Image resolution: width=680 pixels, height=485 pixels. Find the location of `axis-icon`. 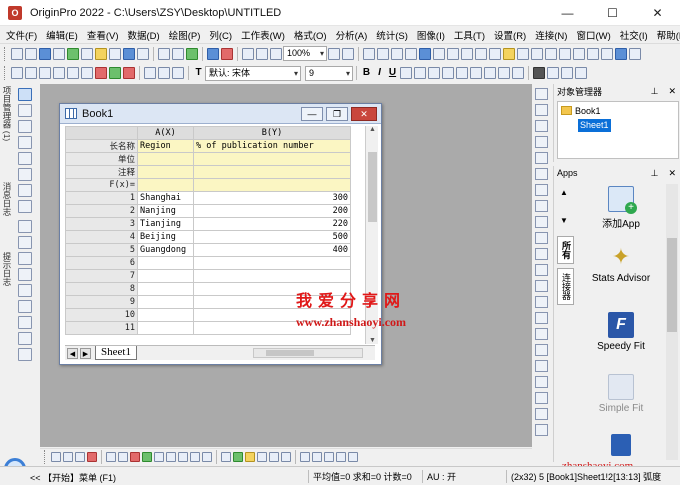

axis-icon is located at coordinates (541, 126).